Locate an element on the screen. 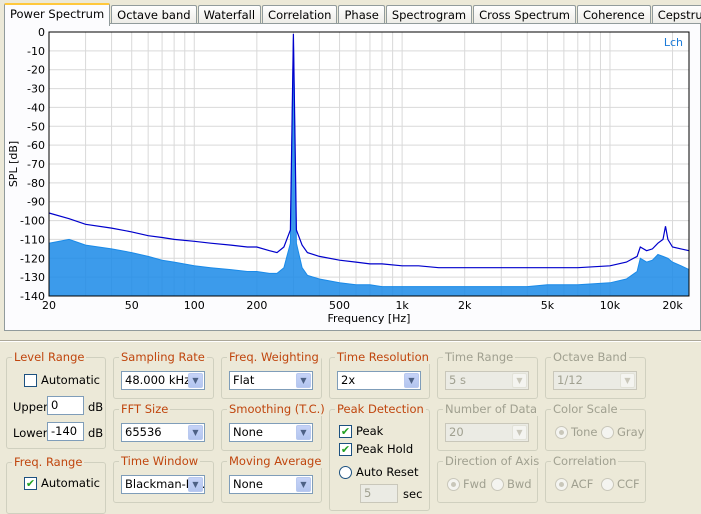  tab-waterfall: Waterfall is located at coordinates (229, 14).